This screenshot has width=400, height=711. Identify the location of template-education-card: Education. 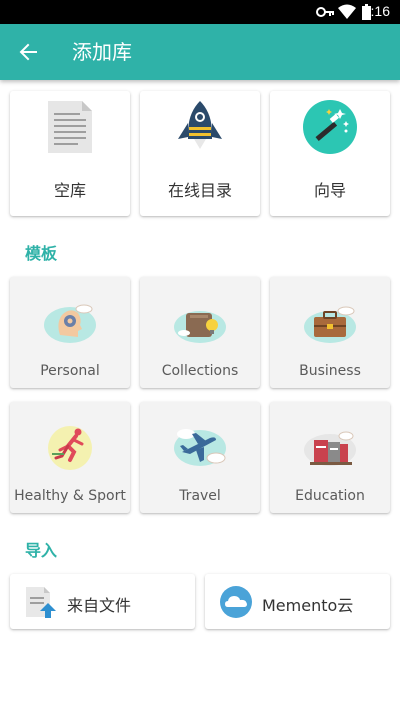
(330, 457).